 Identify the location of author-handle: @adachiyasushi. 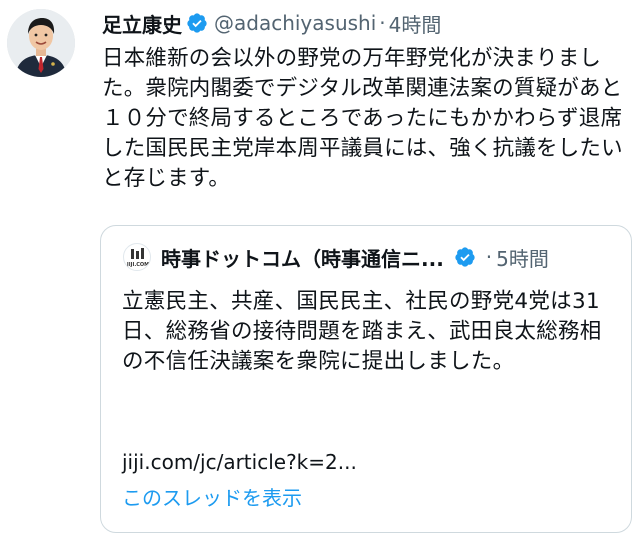
(295, 23).